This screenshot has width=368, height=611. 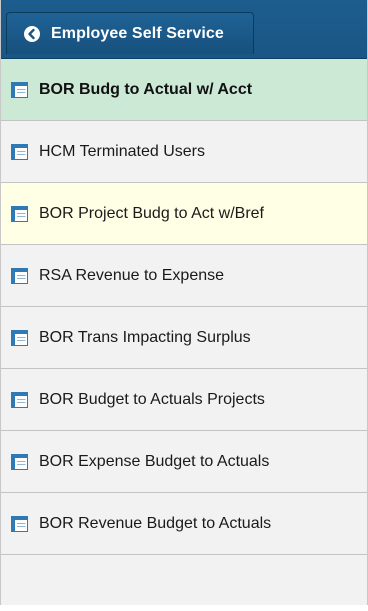 What do you see at coordinates (146, 89) in the screenshot?
I see `menu-item-label: BOR Budg to Actual w/ Acct` at bounding box center [146, 89].